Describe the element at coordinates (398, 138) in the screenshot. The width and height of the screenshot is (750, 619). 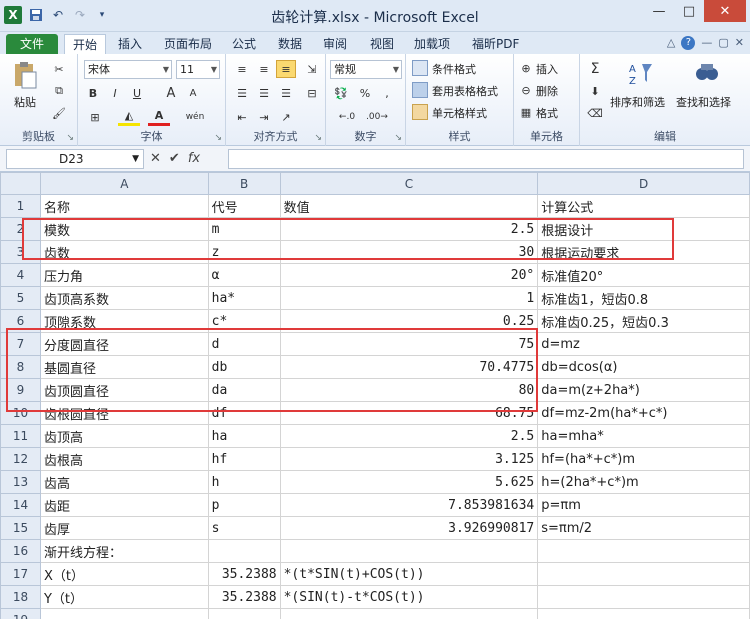
I see `number-launcher-icon: ↘` at that location.